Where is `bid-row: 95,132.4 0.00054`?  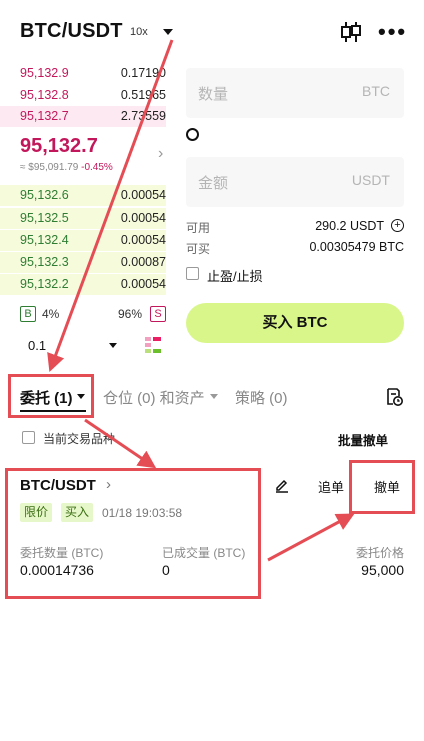 bid-row: 95,132.4 0.00054 is located at coordinates (83, 240).